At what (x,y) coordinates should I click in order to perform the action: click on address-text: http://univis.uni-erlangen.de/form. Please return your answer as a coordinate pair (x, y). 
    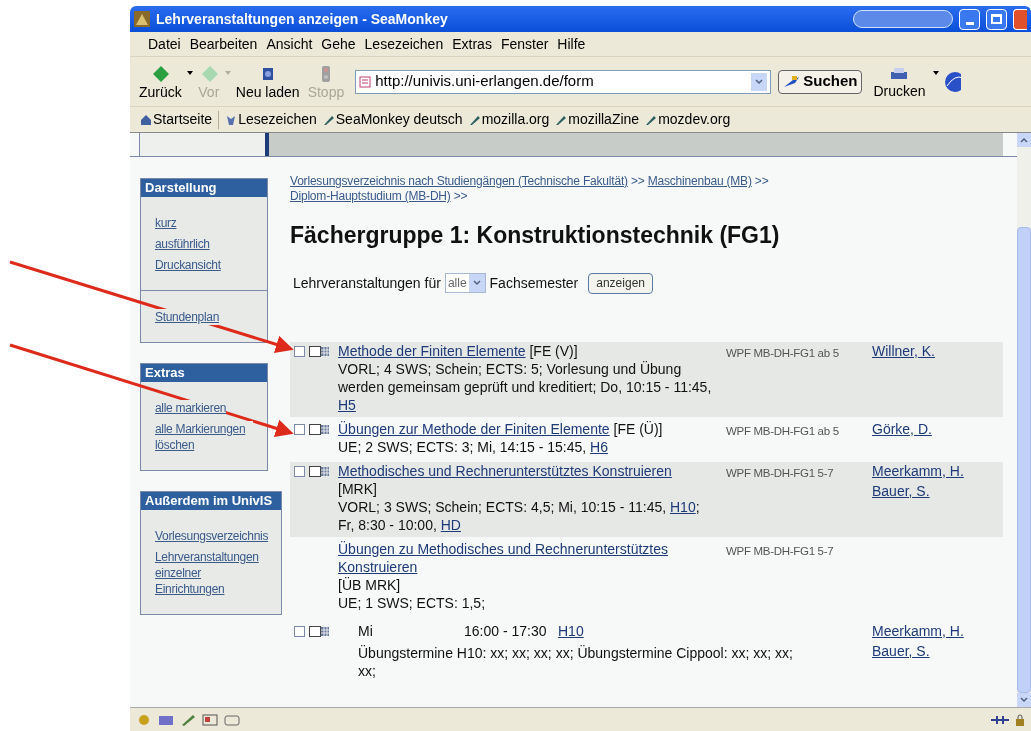
    Looking at the image, I should click on (485, 81).